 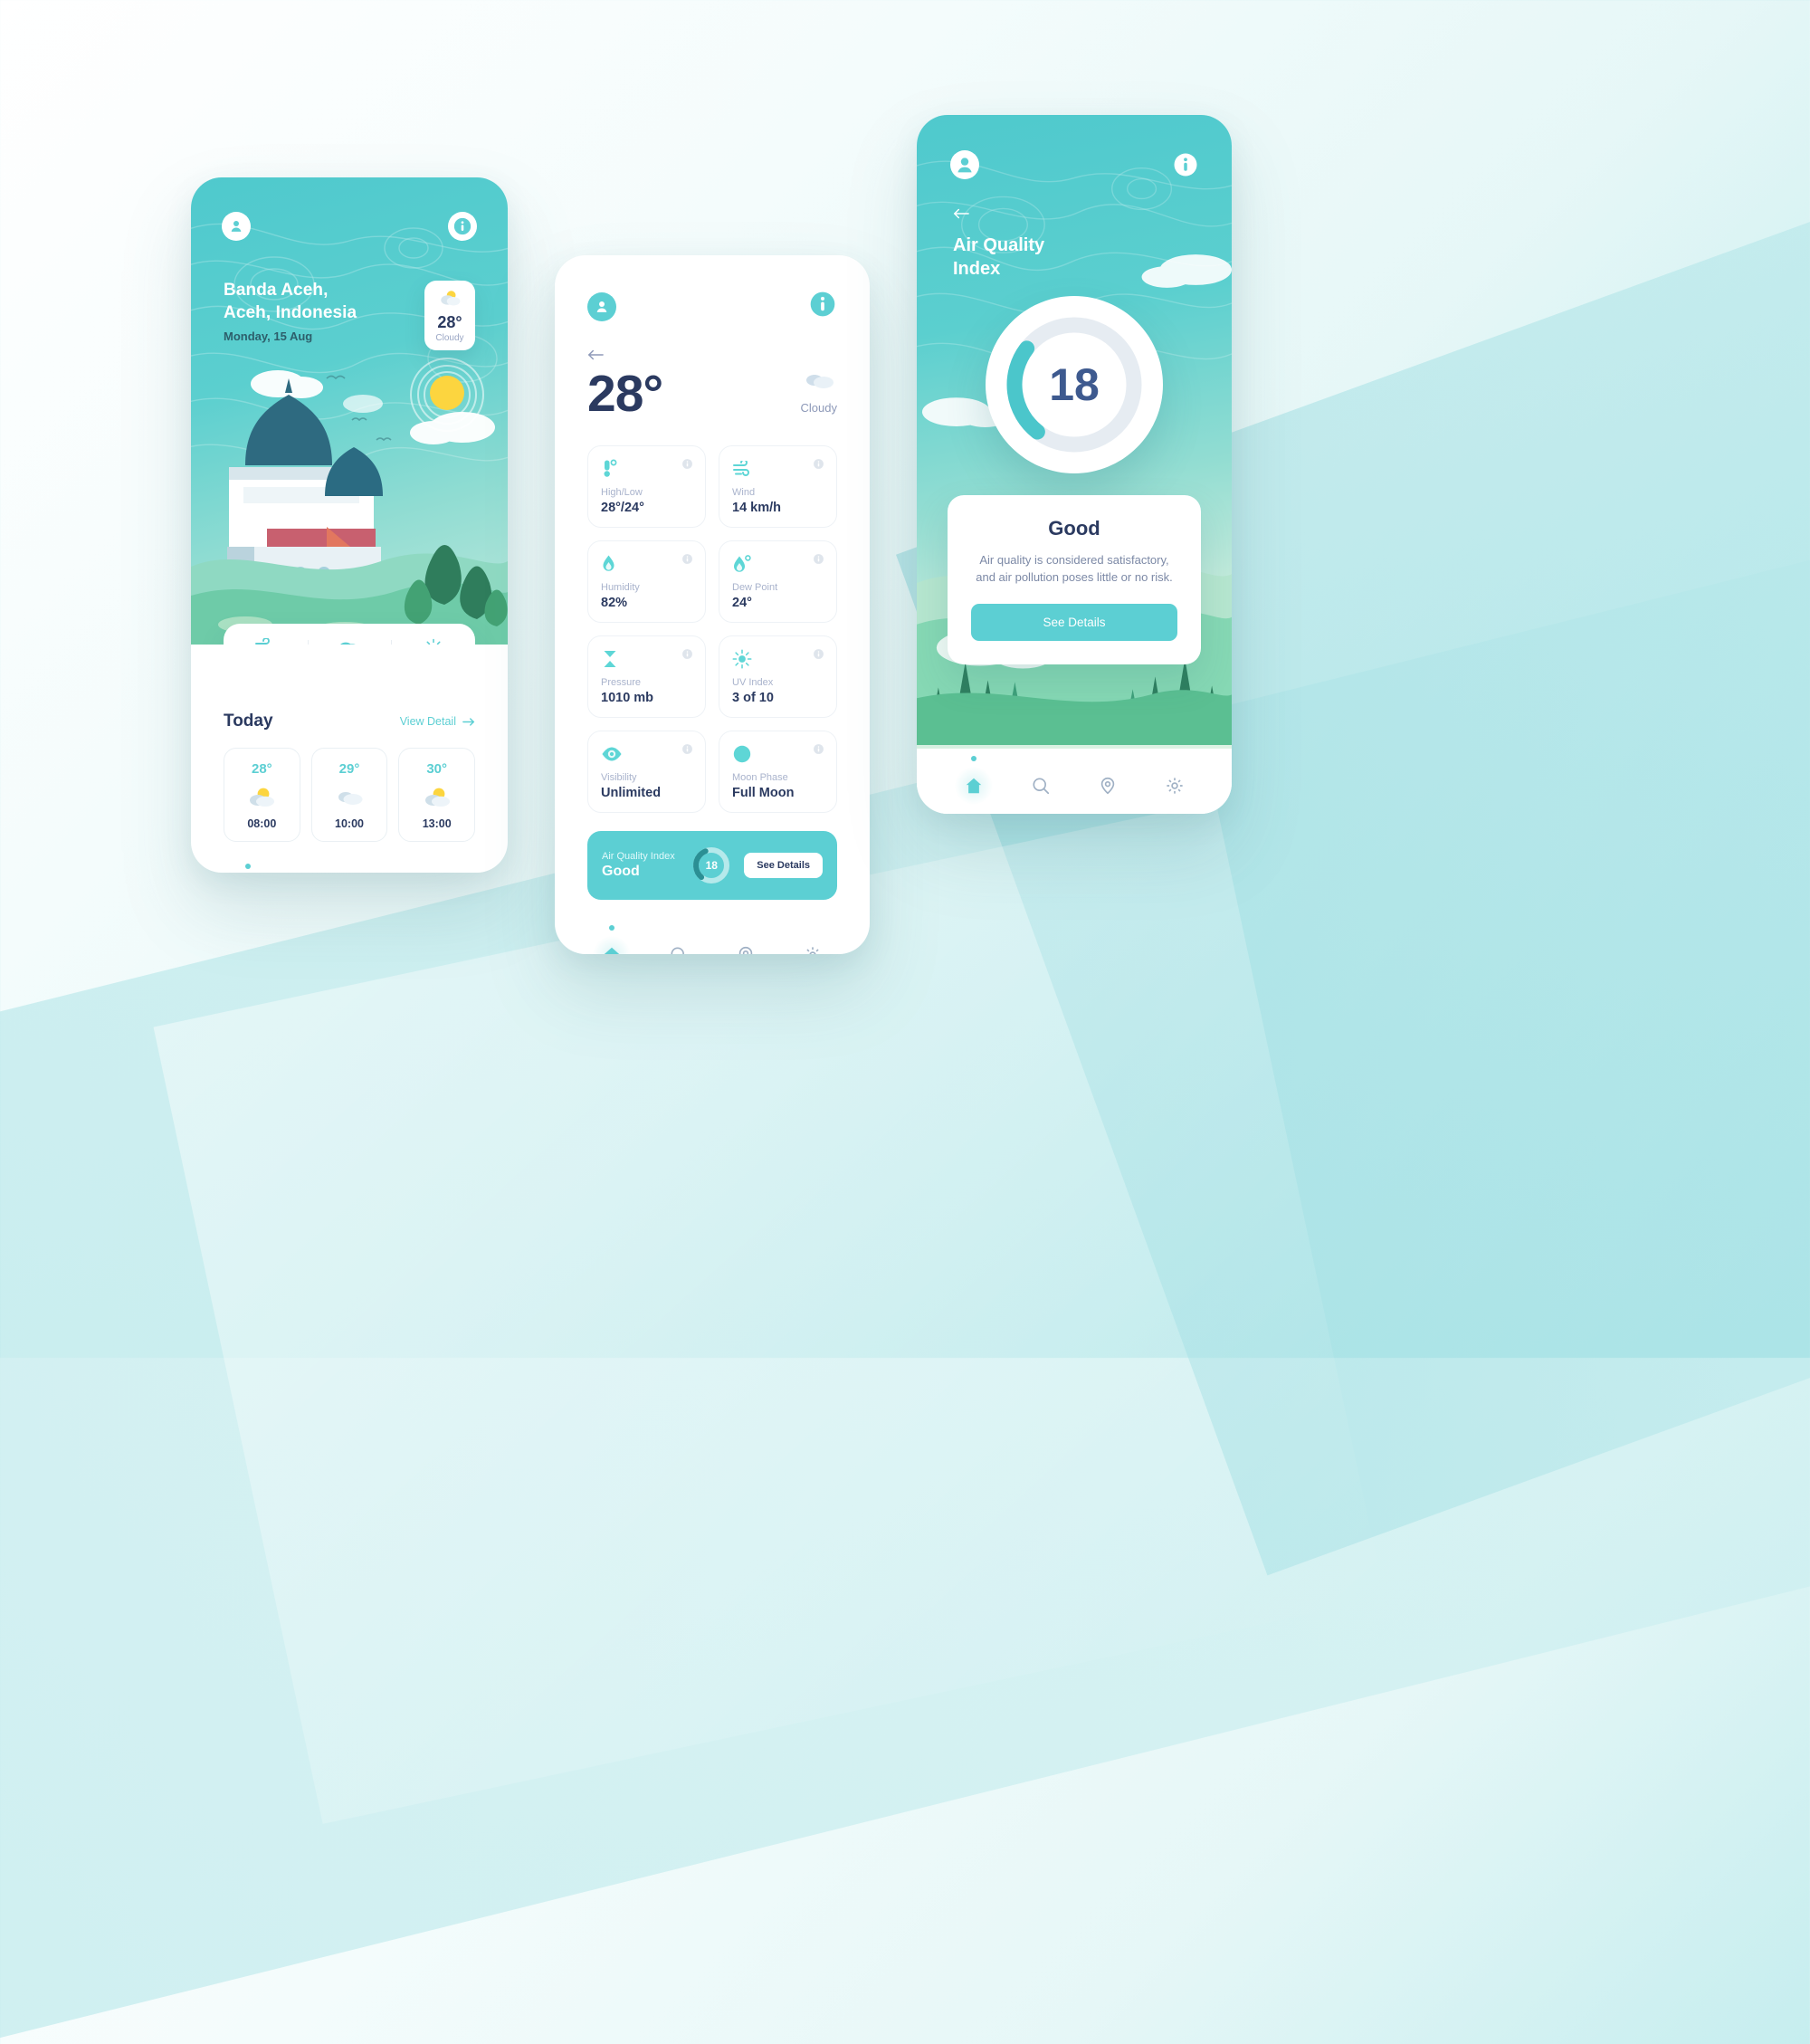 I want to click on detail-condition-label: Cloudy, so click(x=818, y=407).